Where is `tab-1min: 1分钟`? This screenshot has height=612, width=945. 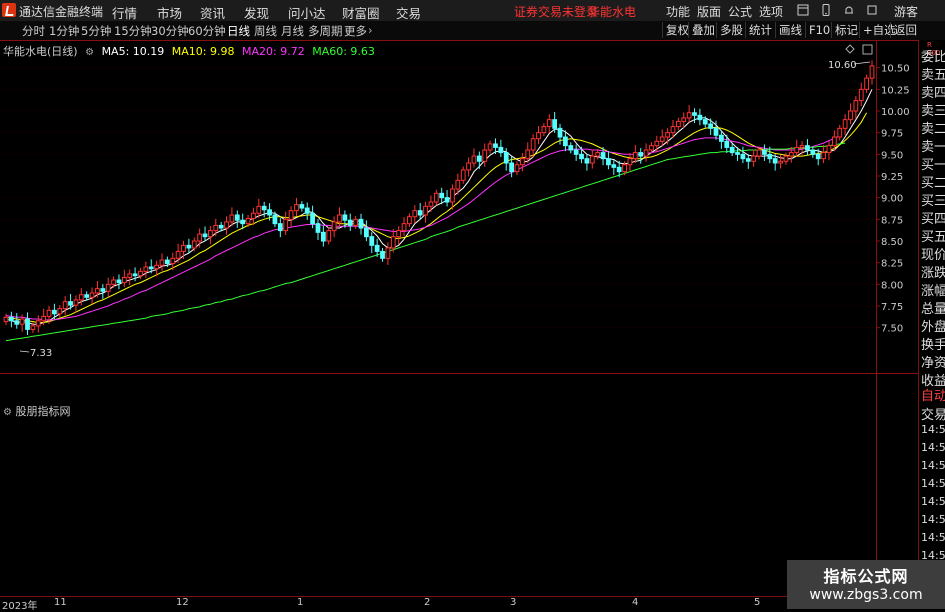
tab-1min: 1分钟 is located at coordinates (64, 31).